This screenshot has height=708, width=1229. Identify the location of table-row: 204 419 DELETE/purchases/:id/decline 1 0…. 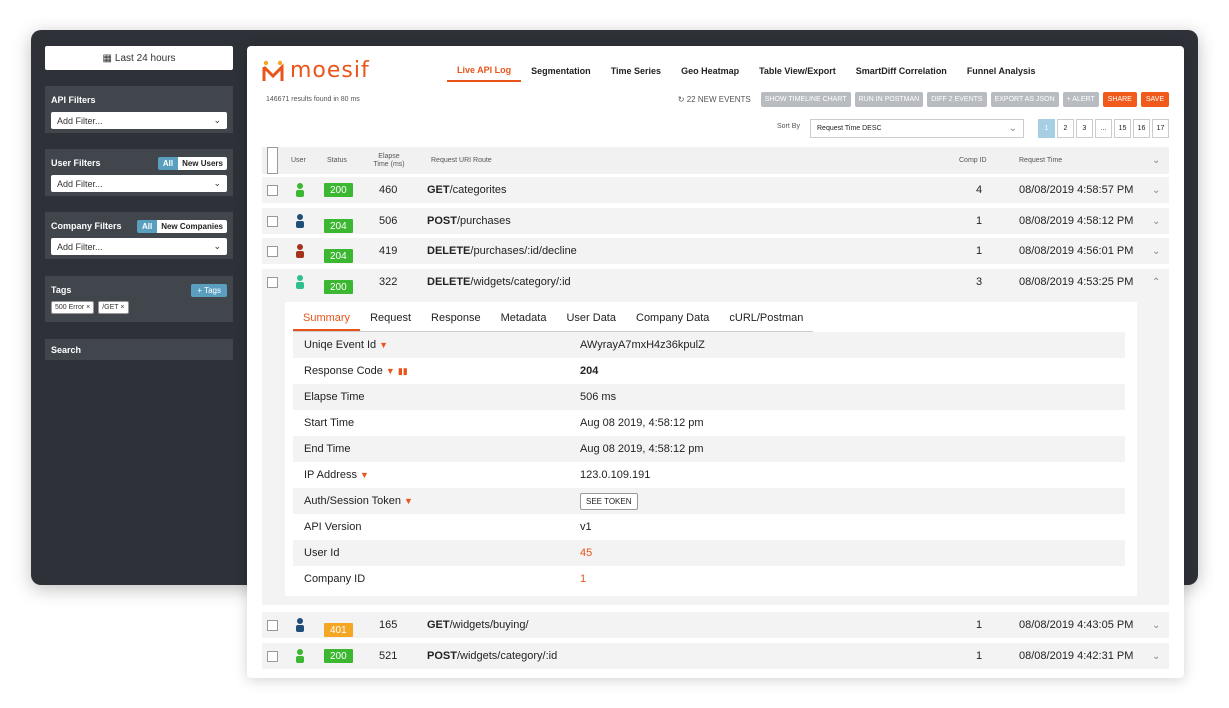
(715, 251).